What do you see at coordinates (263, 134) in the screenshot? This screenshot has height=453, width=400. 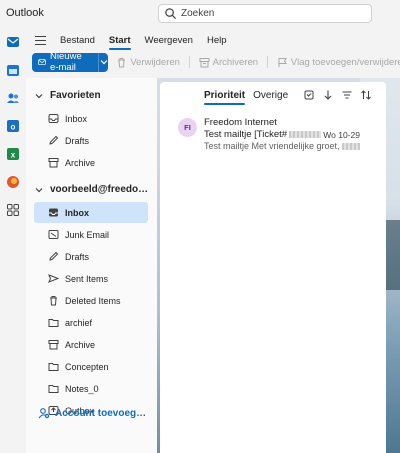 I see `message-subject: Test mailtje [Ticket#` at bounding box center [263, 134].